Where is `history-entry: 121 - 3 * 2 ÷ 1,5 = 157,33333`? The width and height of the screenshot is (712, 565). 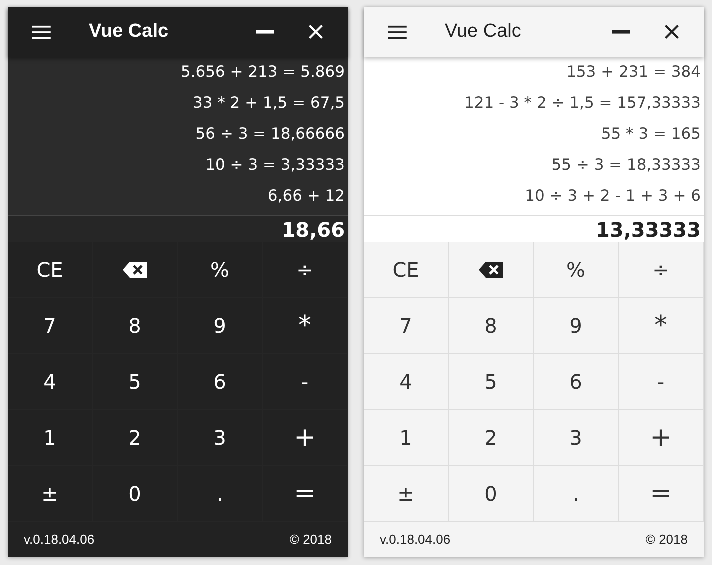
history-entry: 121 - 3 * 2 ÷ 1,5 = 157,33333 is located at coordinates (582, 103).